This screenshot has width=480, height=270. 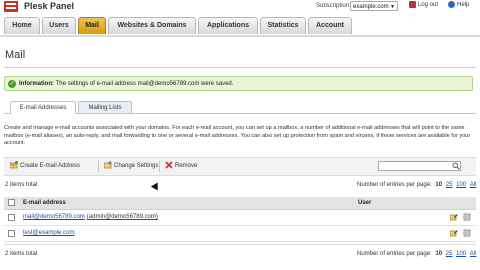 I want to click on subscription-select: example.com ▼, so click(x=374, y=6).